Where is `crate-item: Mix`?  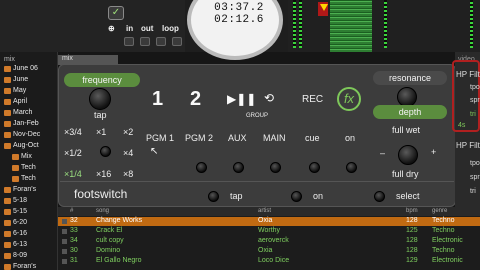
crate-item: Mix is located at coordinates (22, 158).